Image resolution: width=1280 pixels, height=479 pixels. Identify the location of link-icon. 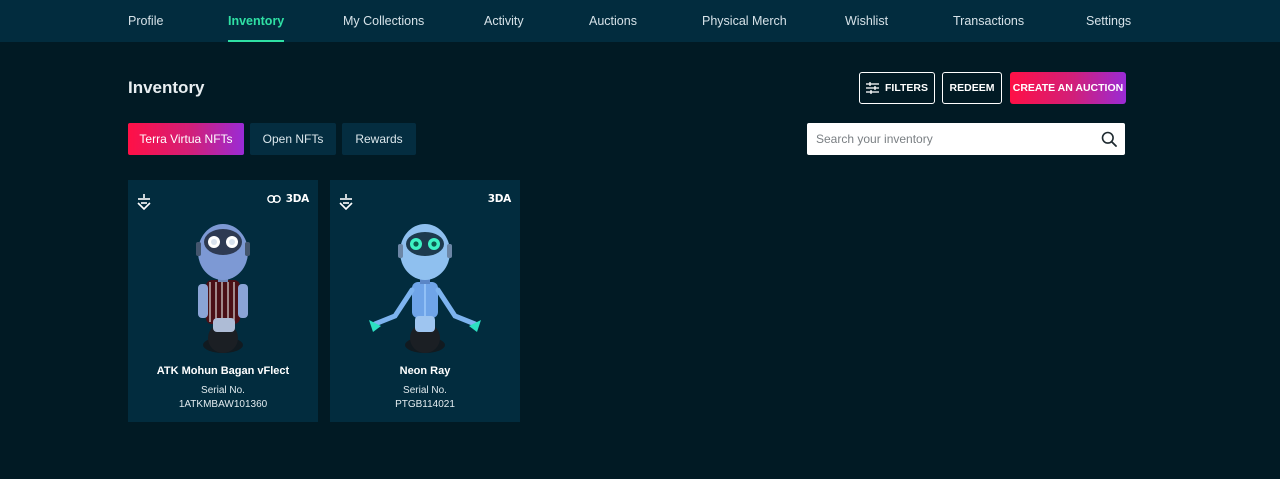
(273, 199).